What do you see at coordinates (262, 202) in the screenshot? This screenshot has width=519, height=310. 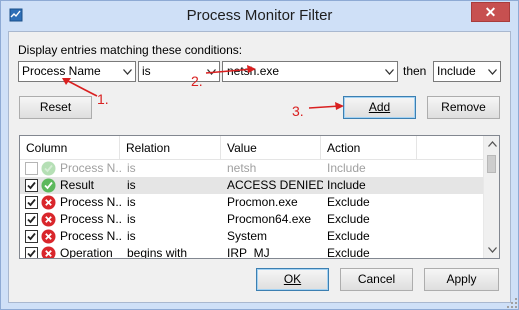 I see `cell-value: Procmon.exe` at bounding box center [262, 202].